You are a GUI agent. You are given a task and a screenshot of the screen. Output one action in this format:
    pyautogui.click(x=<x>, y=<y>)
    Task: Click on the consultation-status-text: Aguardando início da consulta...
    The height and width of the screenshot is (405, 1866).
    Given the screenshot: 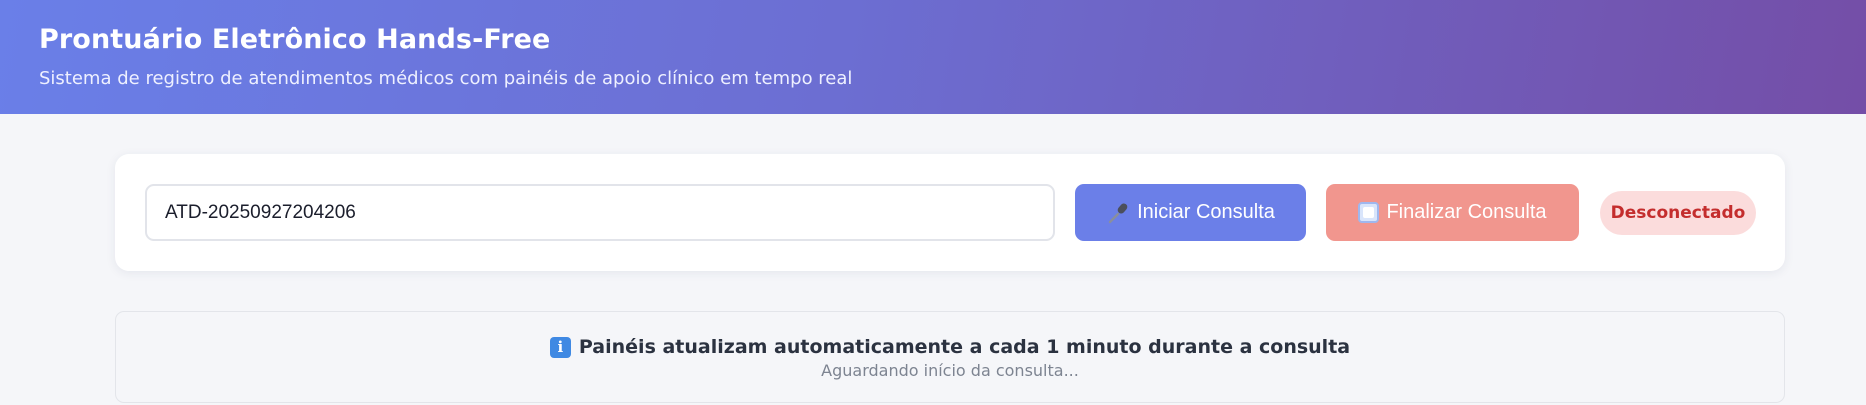 What is the action you would take?
    pyautogui.click(x=950, y=370)
    